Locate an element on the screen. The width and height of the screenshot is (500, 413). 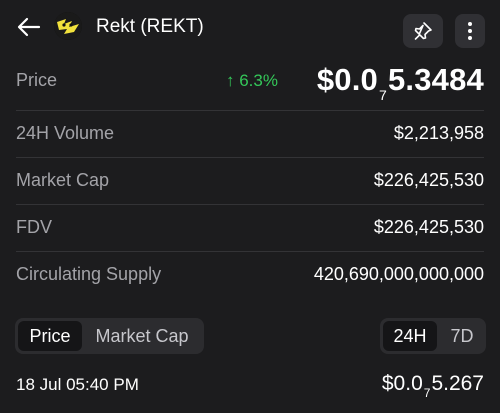
price-suffix: 5.3484 is located at coordinates (435, 79).